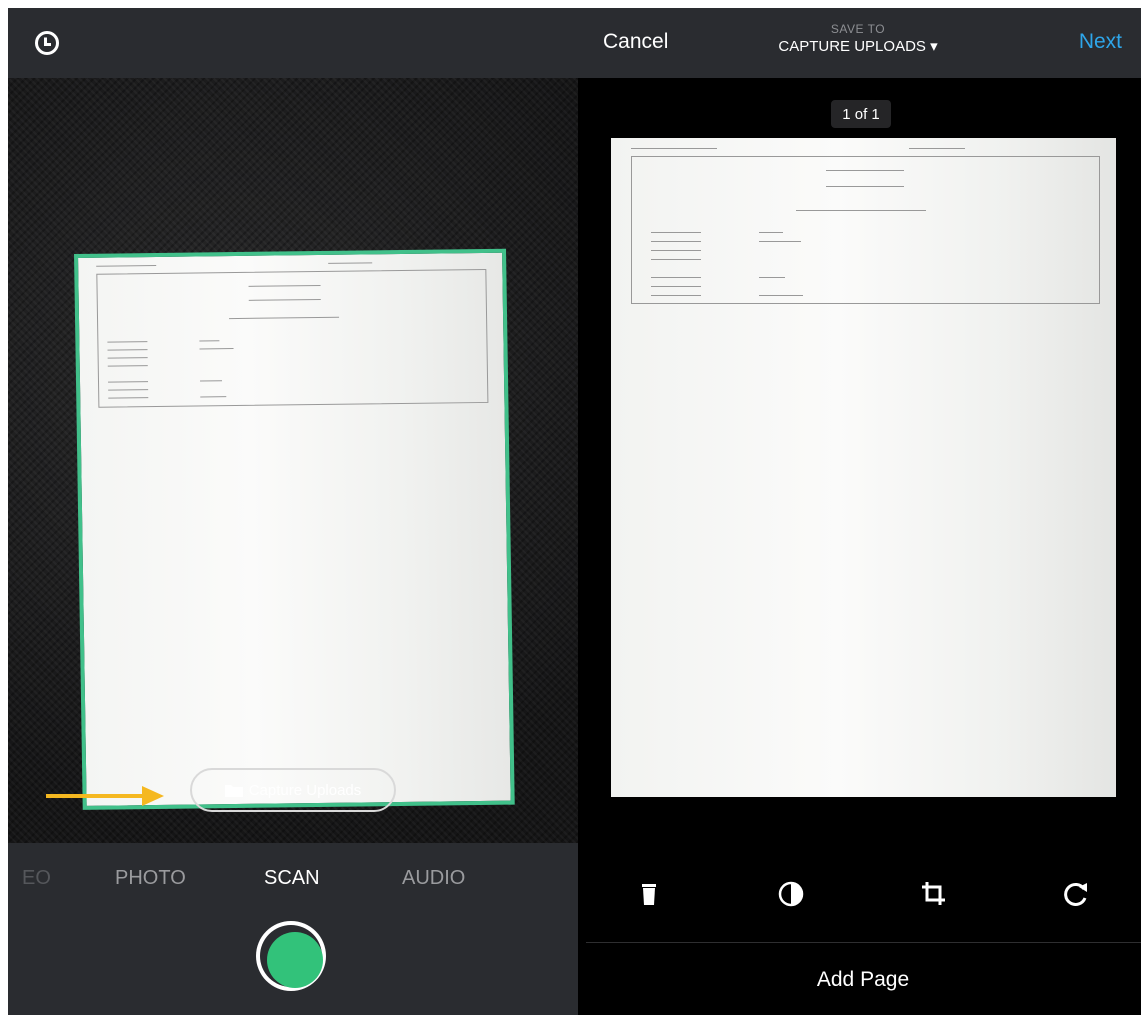 The image size is (1141, 1015). I want to click on shutter-button, so click(291, 956).